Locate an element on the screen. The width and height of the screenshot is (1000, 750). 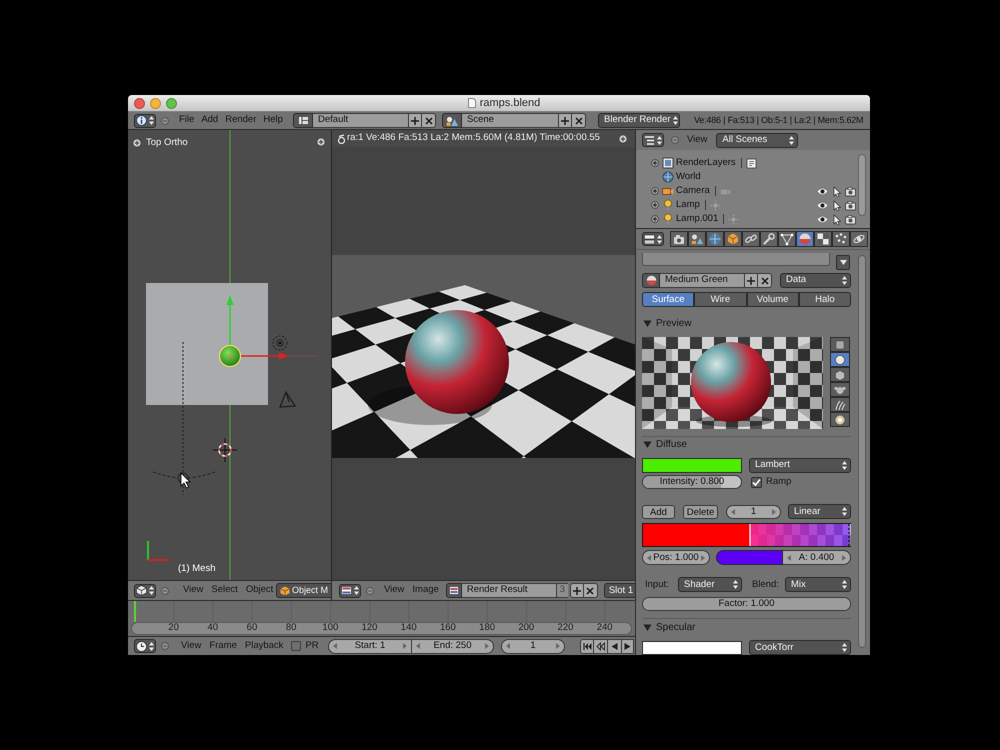
render-slot-dropdown: Slot 1 is located at coordinates (619, 590).